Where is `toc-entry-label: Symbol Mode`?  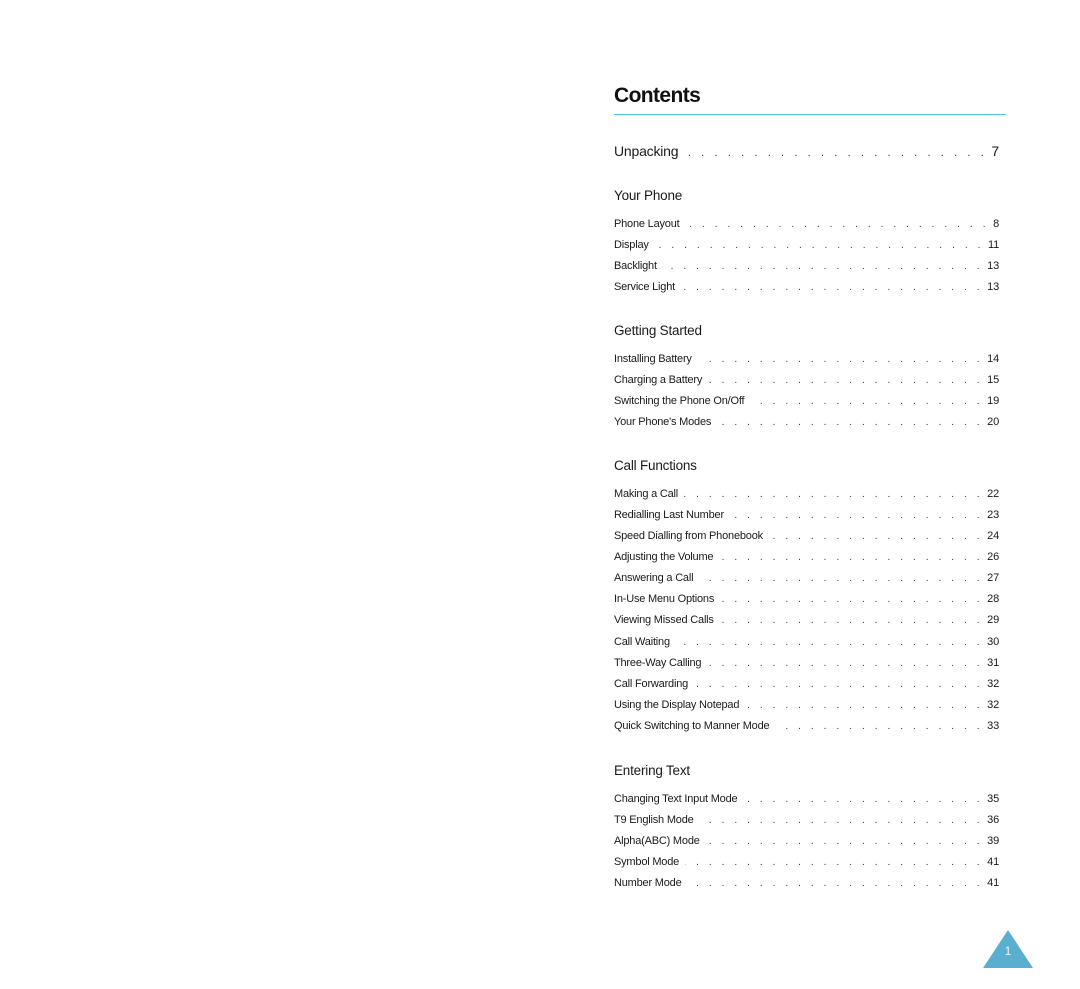 toc-entry-label: Symbol Mode is located at coordinates (647, 862).